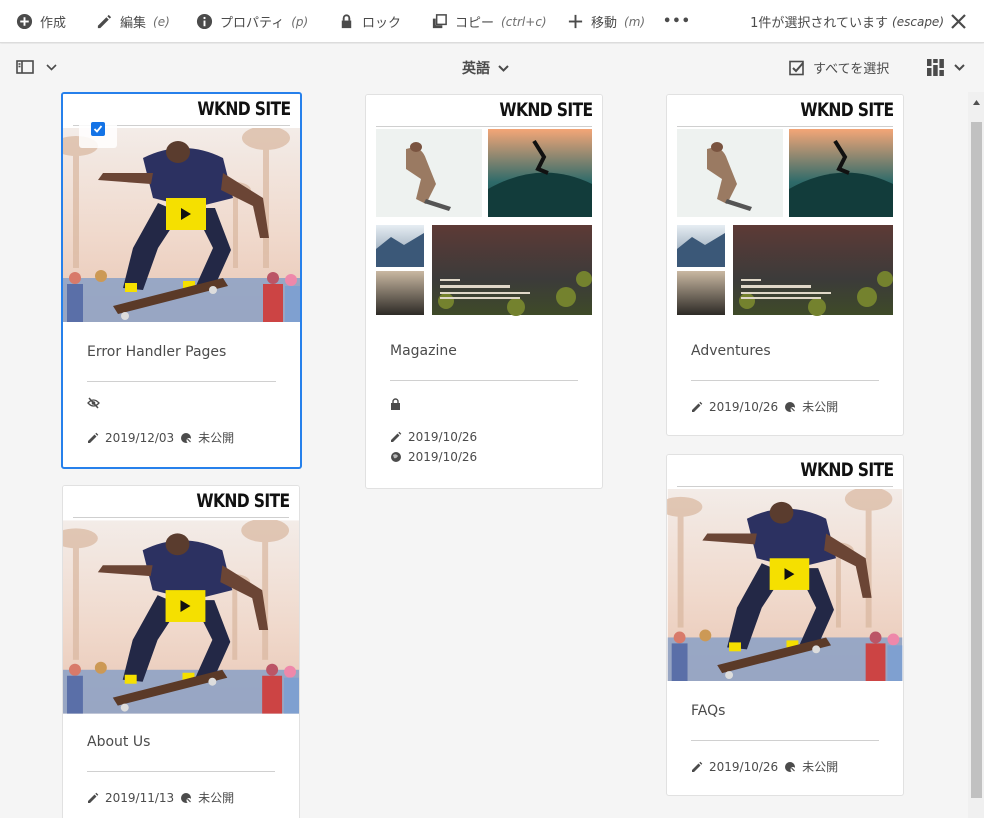 The width and height of the screenshot is (984, 818). I want to click on selection-count: 1件が選択されています, so click(819, 23).